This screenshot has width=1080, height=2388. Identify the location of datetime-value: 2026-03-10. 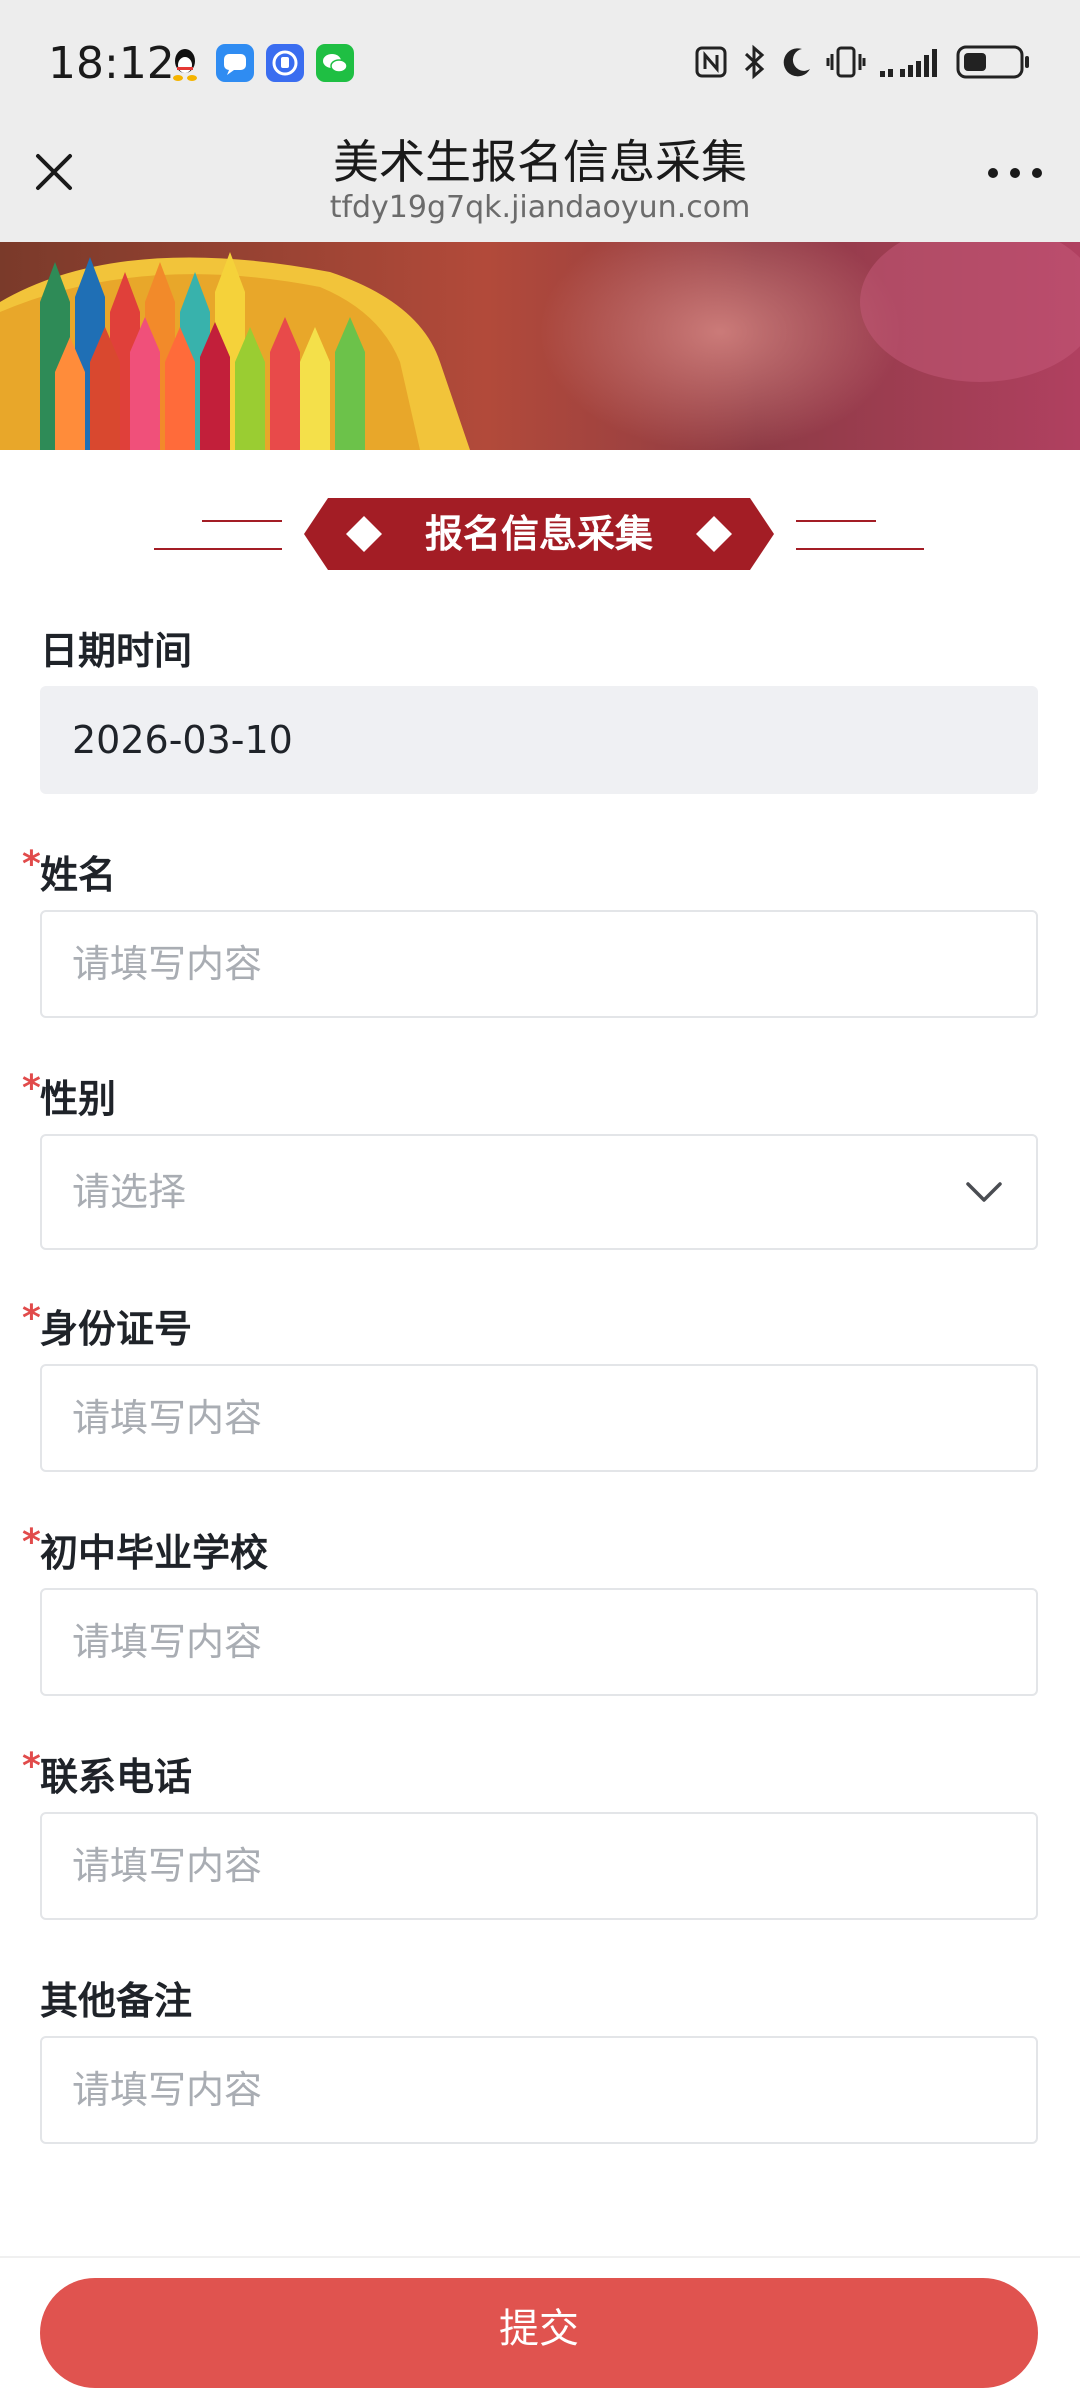
(182, 740).